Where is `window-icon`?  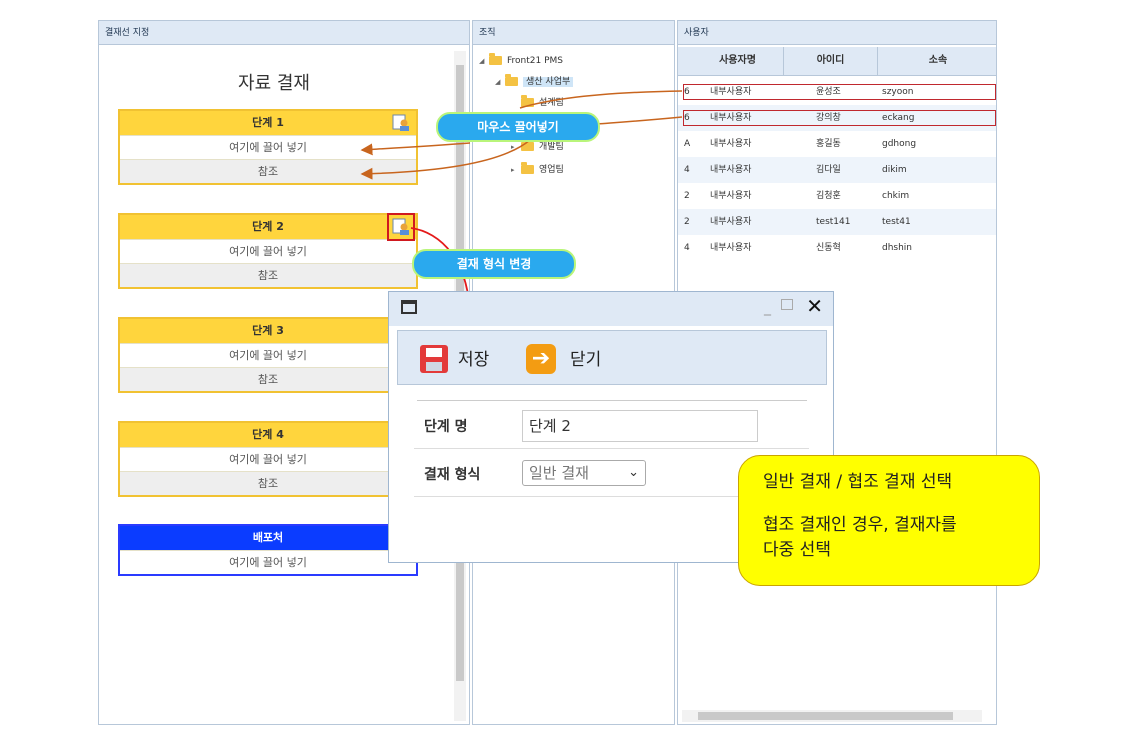
window-icon is located at coordinates (409, 307).